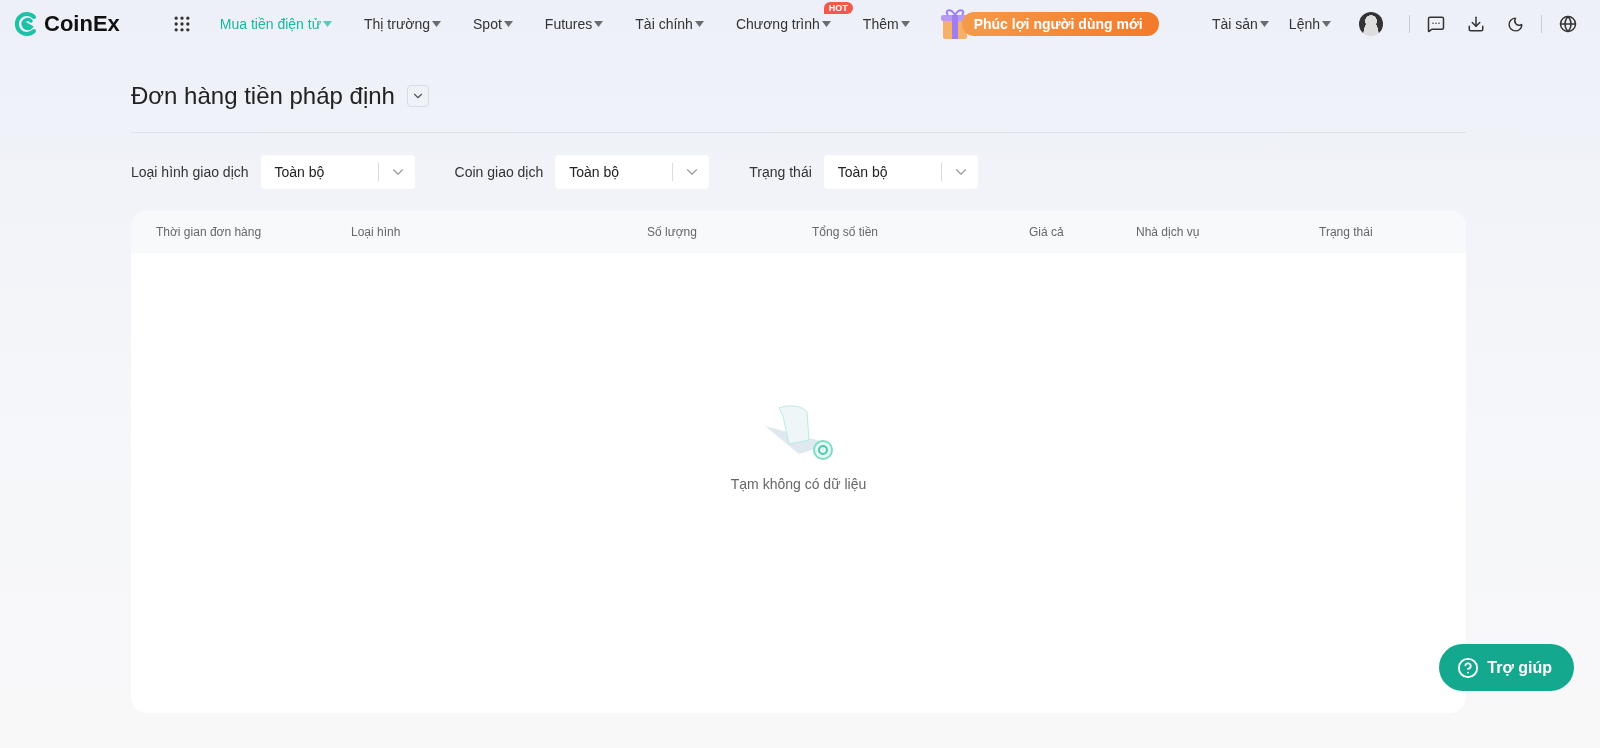  What do you see at coordinates (1047, 232) in the screenshot?
I see `column-header: Giá cả` at bounding box center [1047, 232].